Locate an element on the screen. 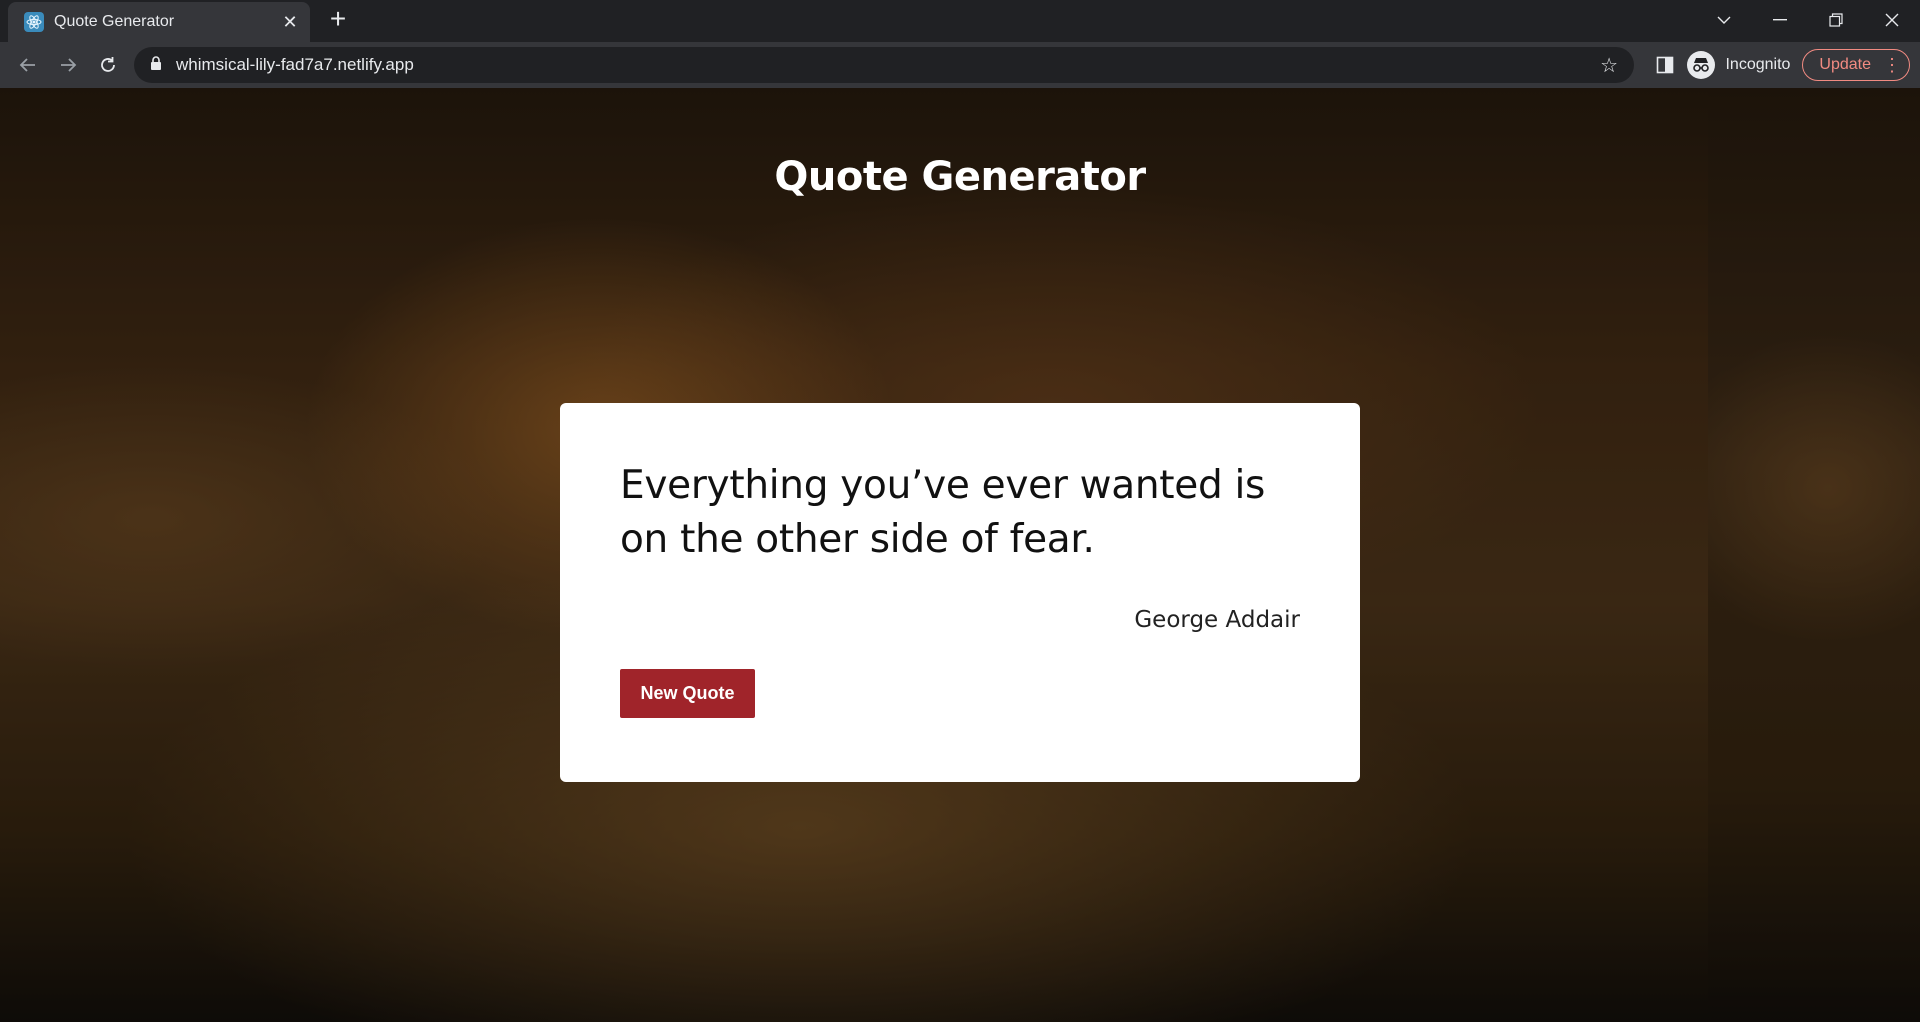 This screenshot has width=1920, height=1022. browser-tab: Quote Generator ✕ is located at coordinates (159, 22).